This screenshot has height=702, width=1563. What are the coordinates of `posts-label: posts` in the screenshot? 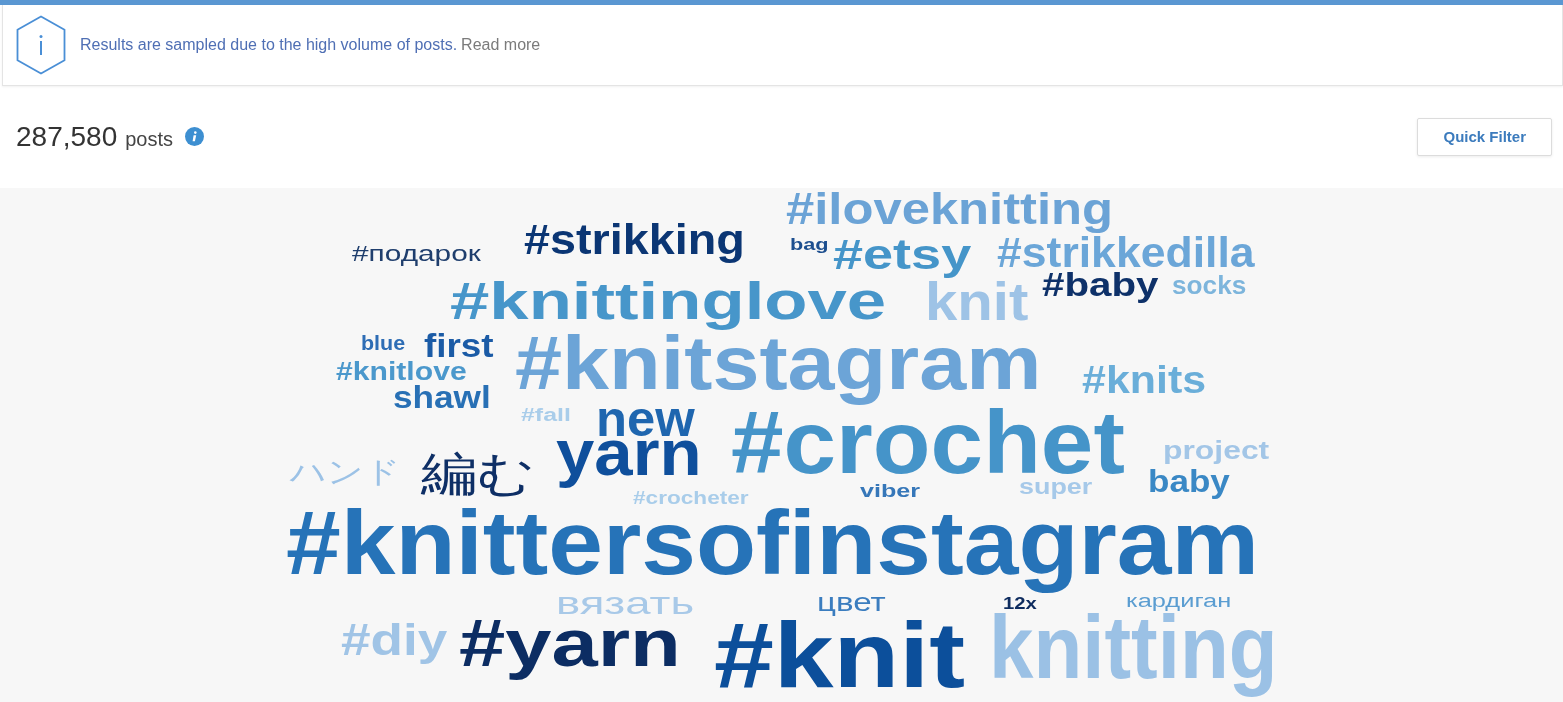 It's located at (149, 138).